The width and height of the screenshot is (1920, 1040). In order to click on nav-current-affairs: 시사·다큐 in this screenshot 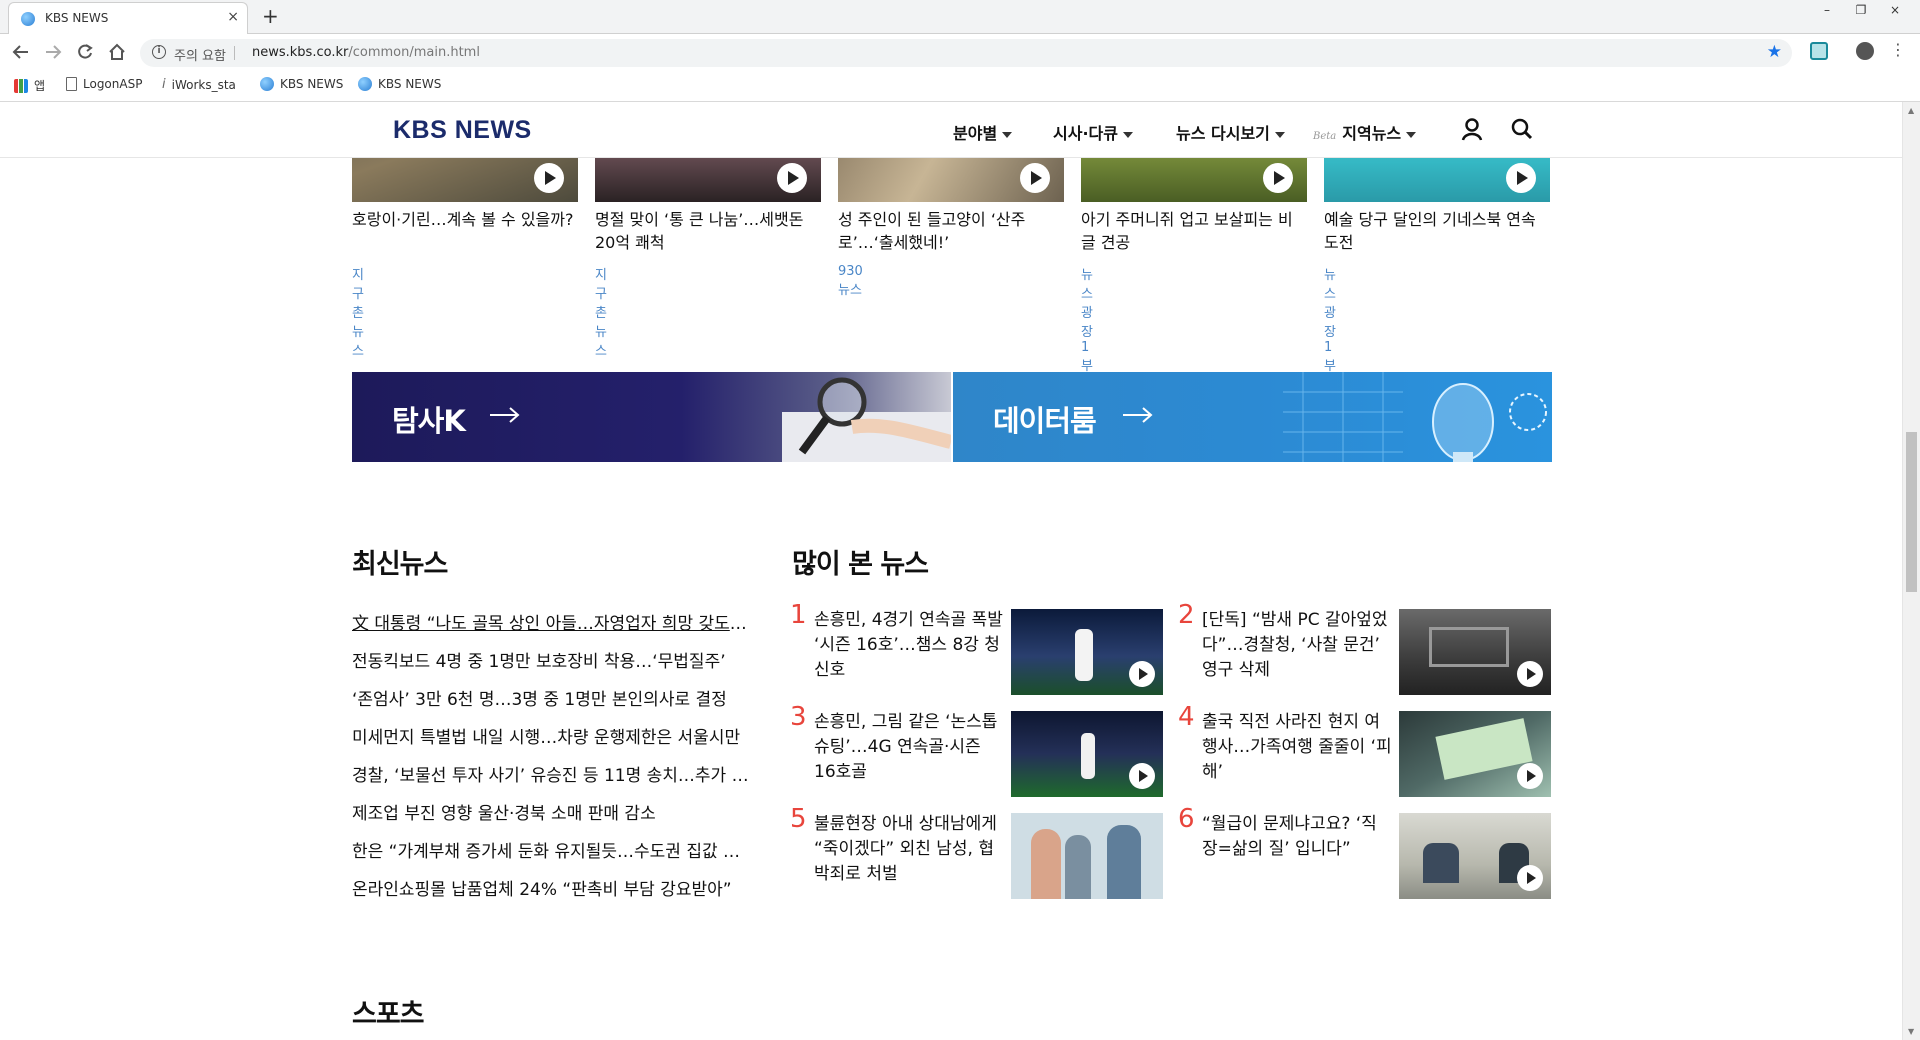, I will do `click(1093, 132)`.